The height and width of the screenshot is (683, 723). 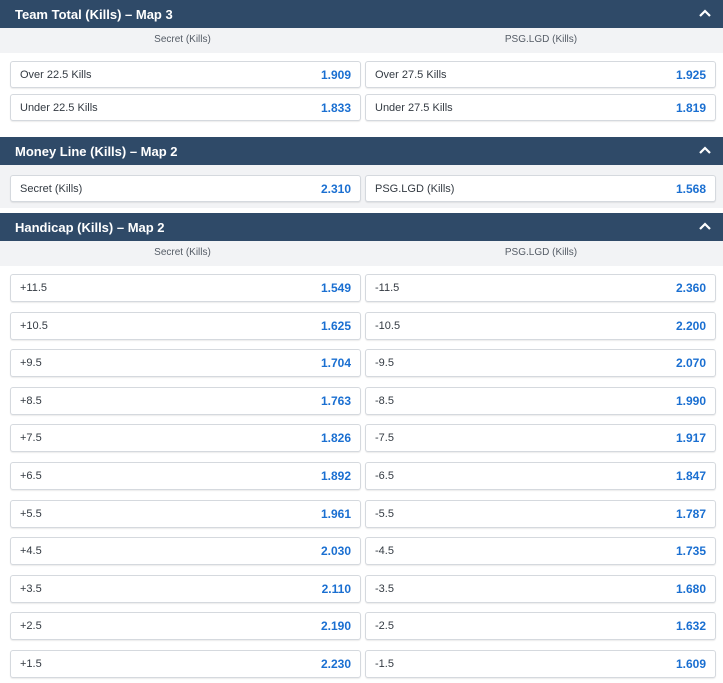 What do you see at coordinates (185, 326) in the screenshot?
I see `bet-button-left: +10.5 1.625` at bounding box center [185, 326].